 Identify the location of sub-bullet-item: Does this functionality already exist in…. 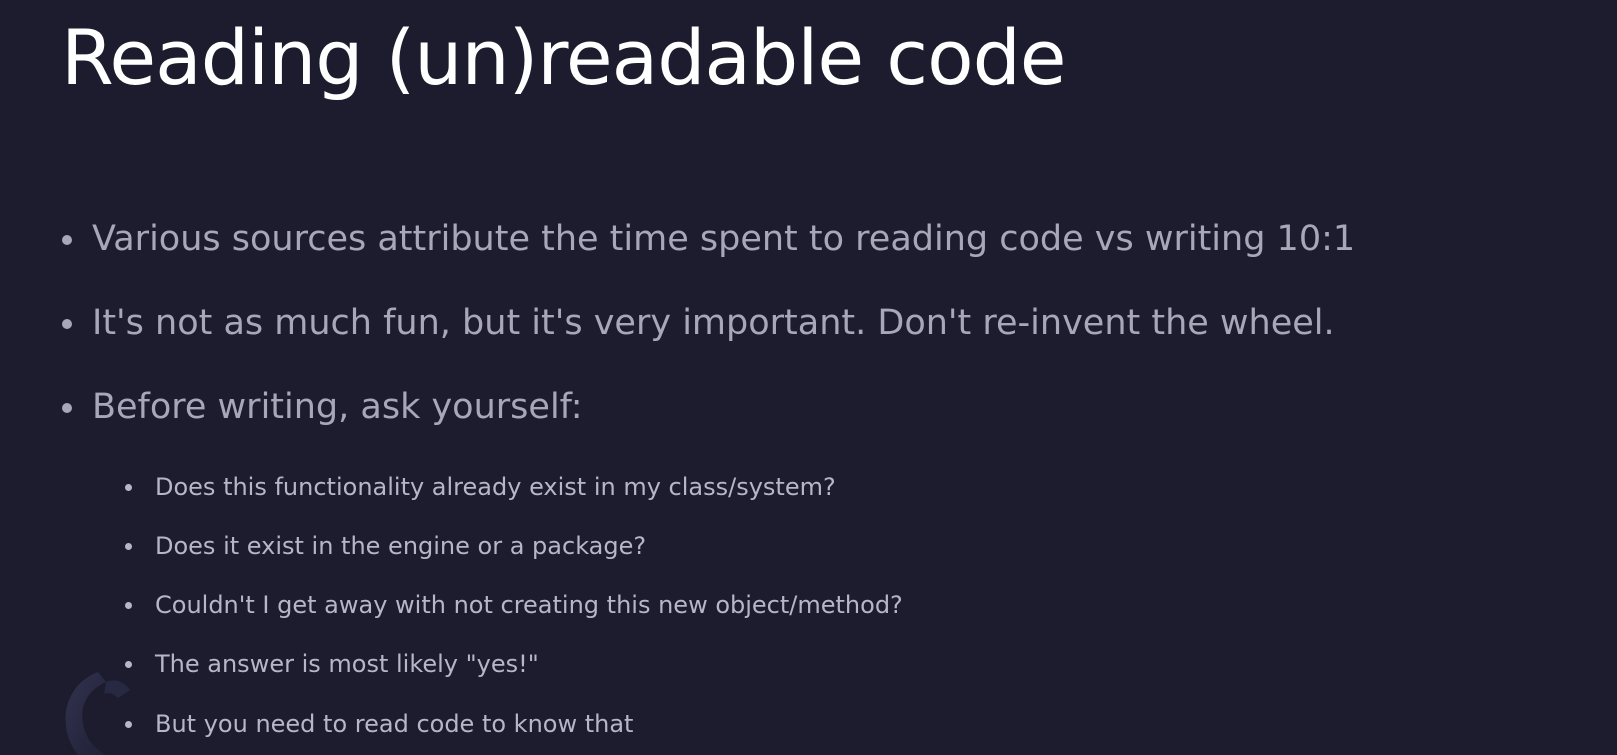
(480, 487).